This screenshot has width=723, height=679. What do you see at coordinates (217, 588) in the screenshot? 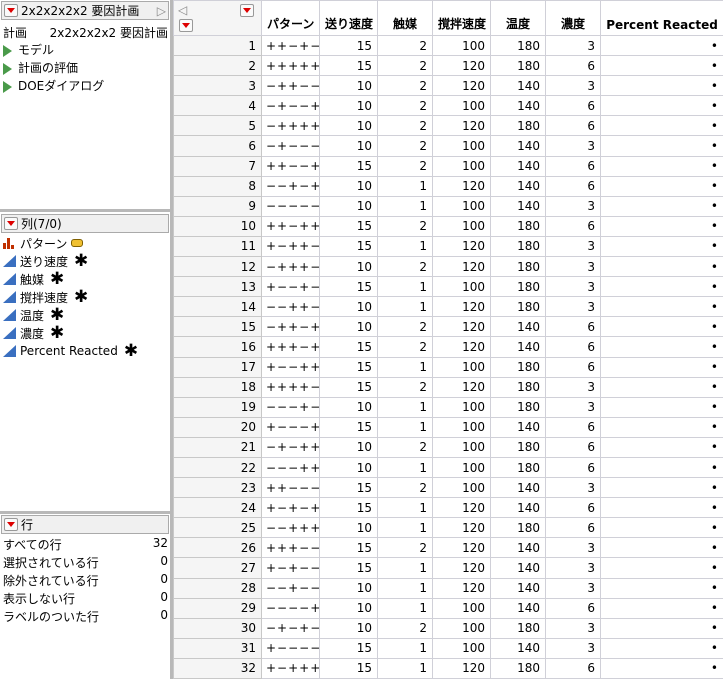
I see `row-number: 28` at bounding box center [217, 588].